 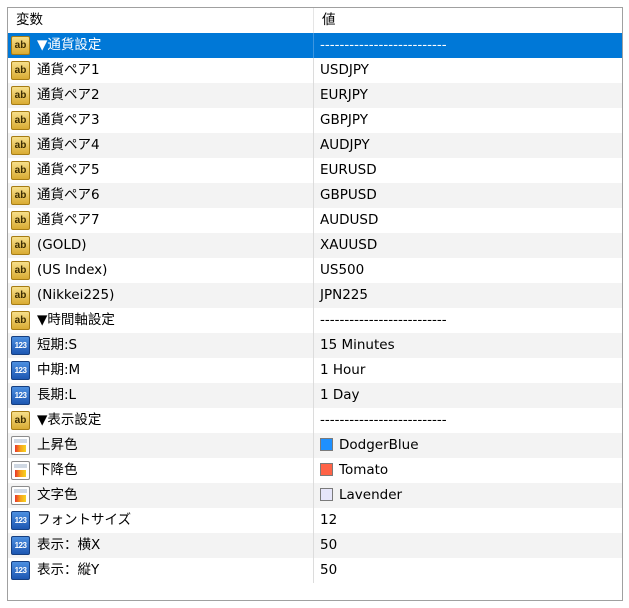 I want to click on parameter-name: 通貨ペア2, so click(x=68, y=95).